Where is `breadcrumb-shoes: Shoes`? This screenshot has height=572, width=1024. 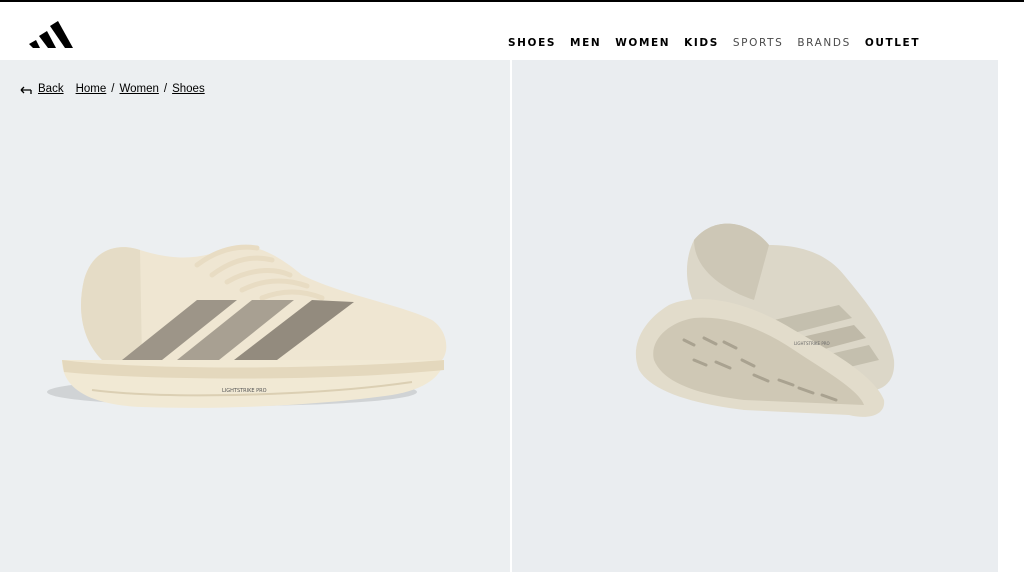
breadcrumb-shoes: Shoes is located at coordinates (188, 89).